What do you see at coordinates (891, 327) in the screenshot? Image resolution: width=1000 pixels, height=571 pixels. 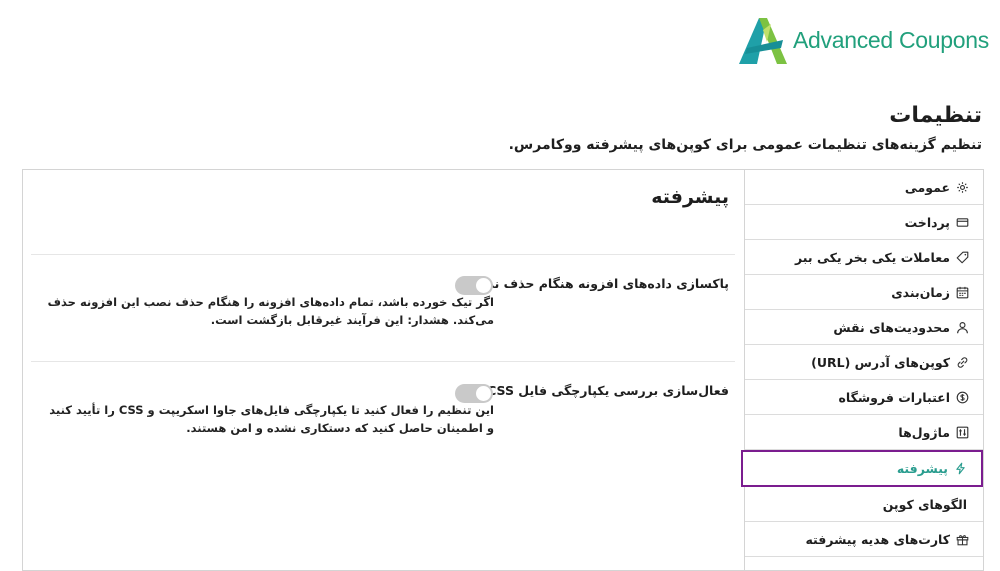 I see `sidebar-item-label: محدودیت‌های نقش` at bounding box center [891, 327].